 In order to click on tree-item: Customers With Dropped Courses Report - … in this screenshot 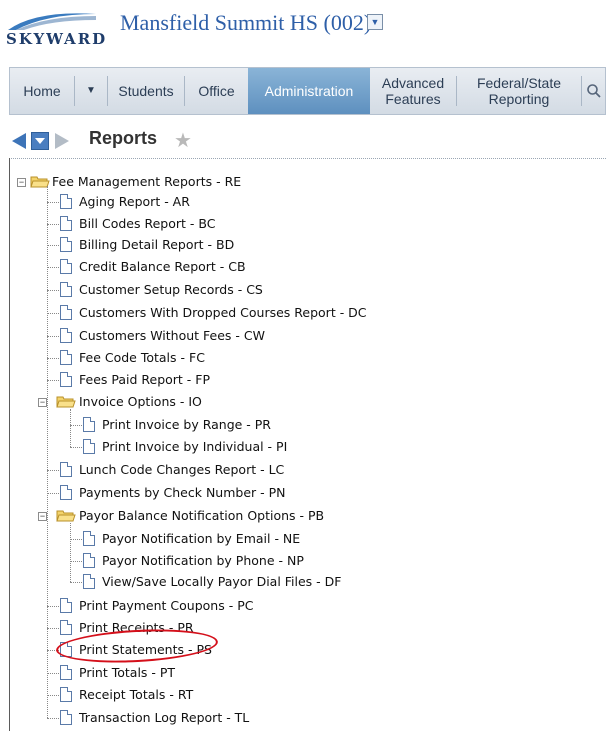, I will do `click(223, 313)`.